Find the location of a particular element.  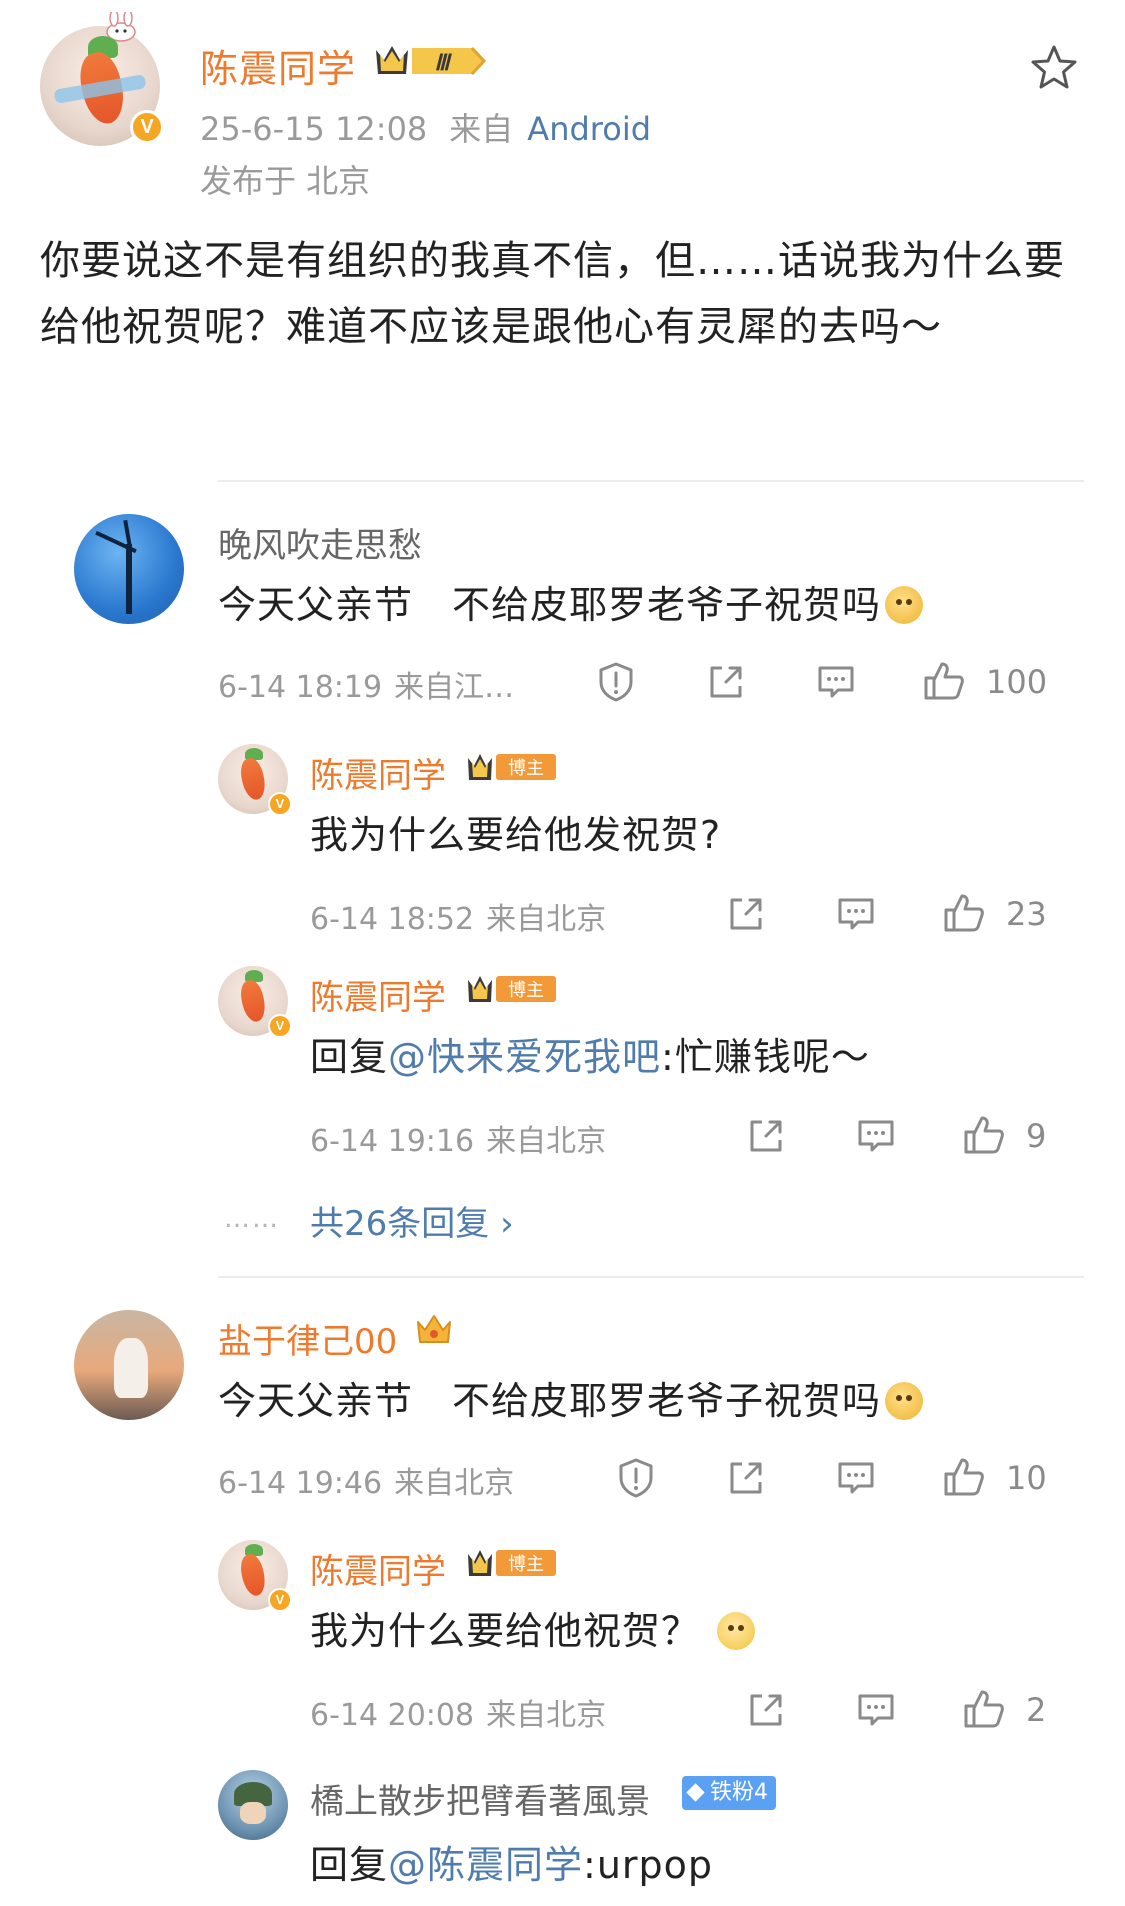

reply-text: 回复@陈震同学:urpop is located at coordinates (511, 1861).